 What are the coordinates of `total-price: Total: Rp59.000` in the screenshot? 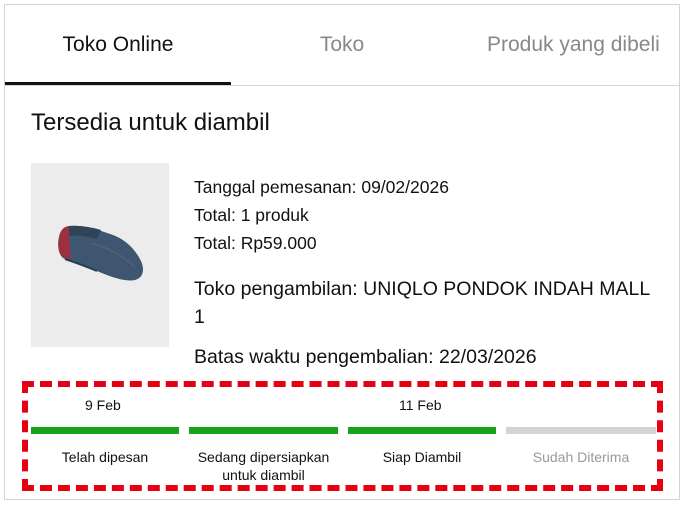 It's located at (255, 243).